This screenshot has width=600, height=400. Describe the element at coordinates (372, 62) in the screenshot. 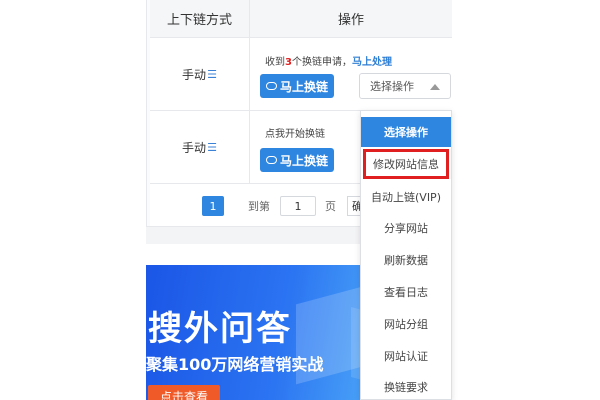

I see `handle-now-link: 马上处理` at that location.